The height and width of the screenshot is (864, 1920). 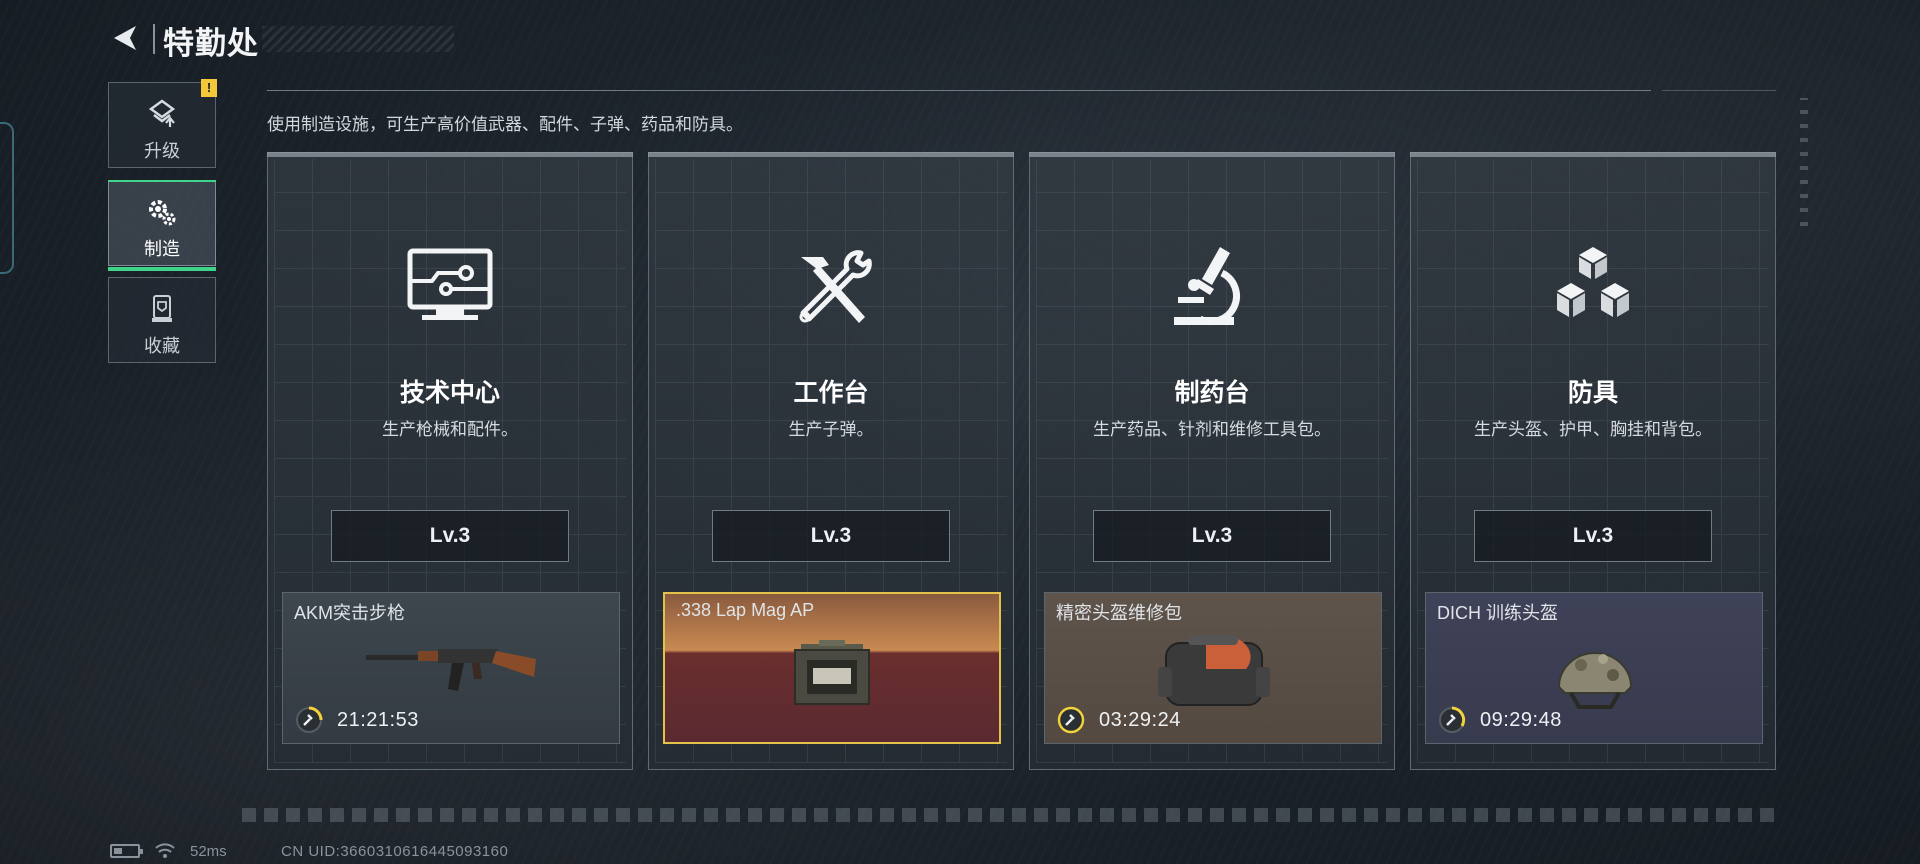 What do you see at coordinates (208, 851) in the screenshot?
I see `ping-text: 52ms` at bounding box center [208, 851].